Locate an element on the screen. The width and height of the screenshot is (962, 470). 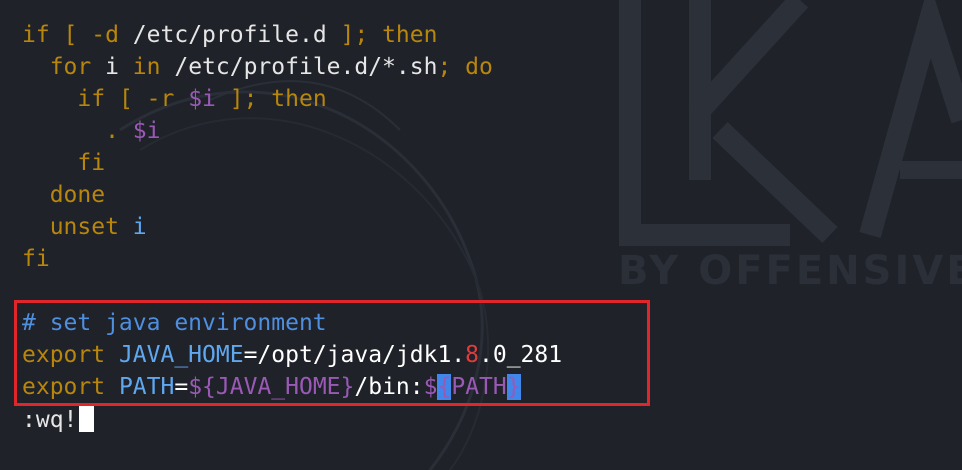
command-text: :wq! is located at coordinates (50, 420).